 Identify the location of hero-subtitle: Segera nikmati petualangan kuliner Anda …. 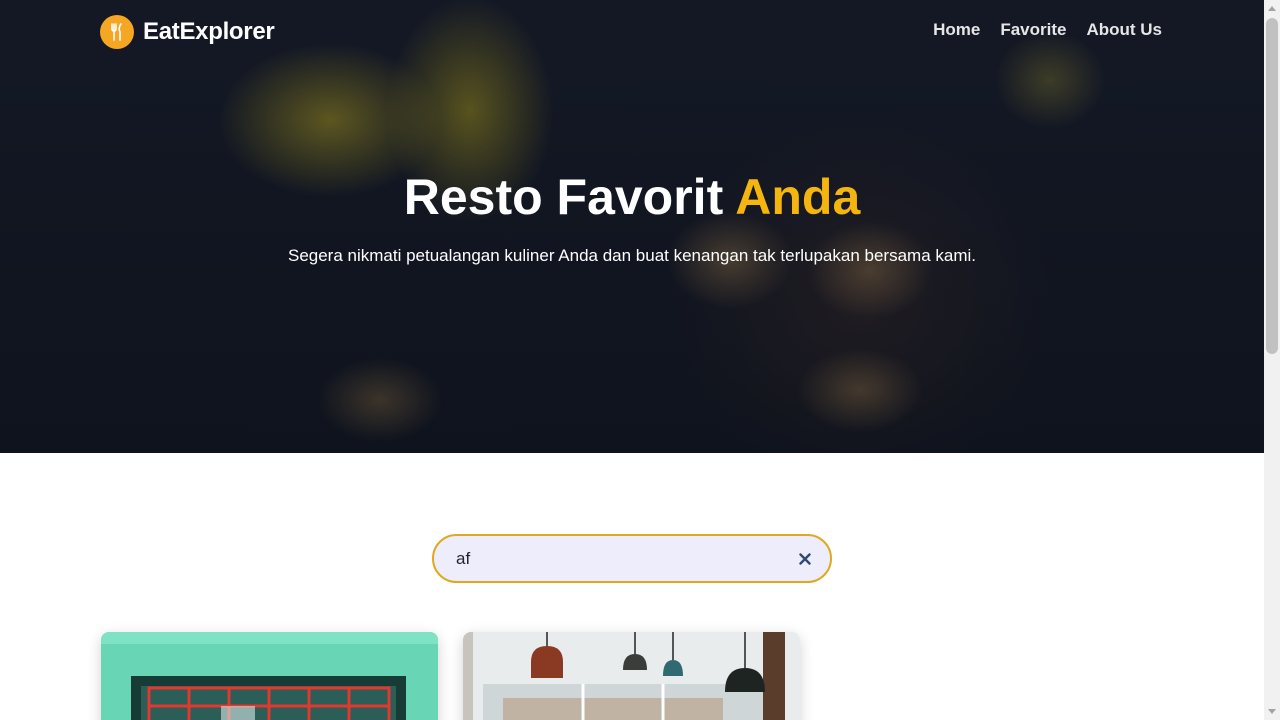
(631, 255).